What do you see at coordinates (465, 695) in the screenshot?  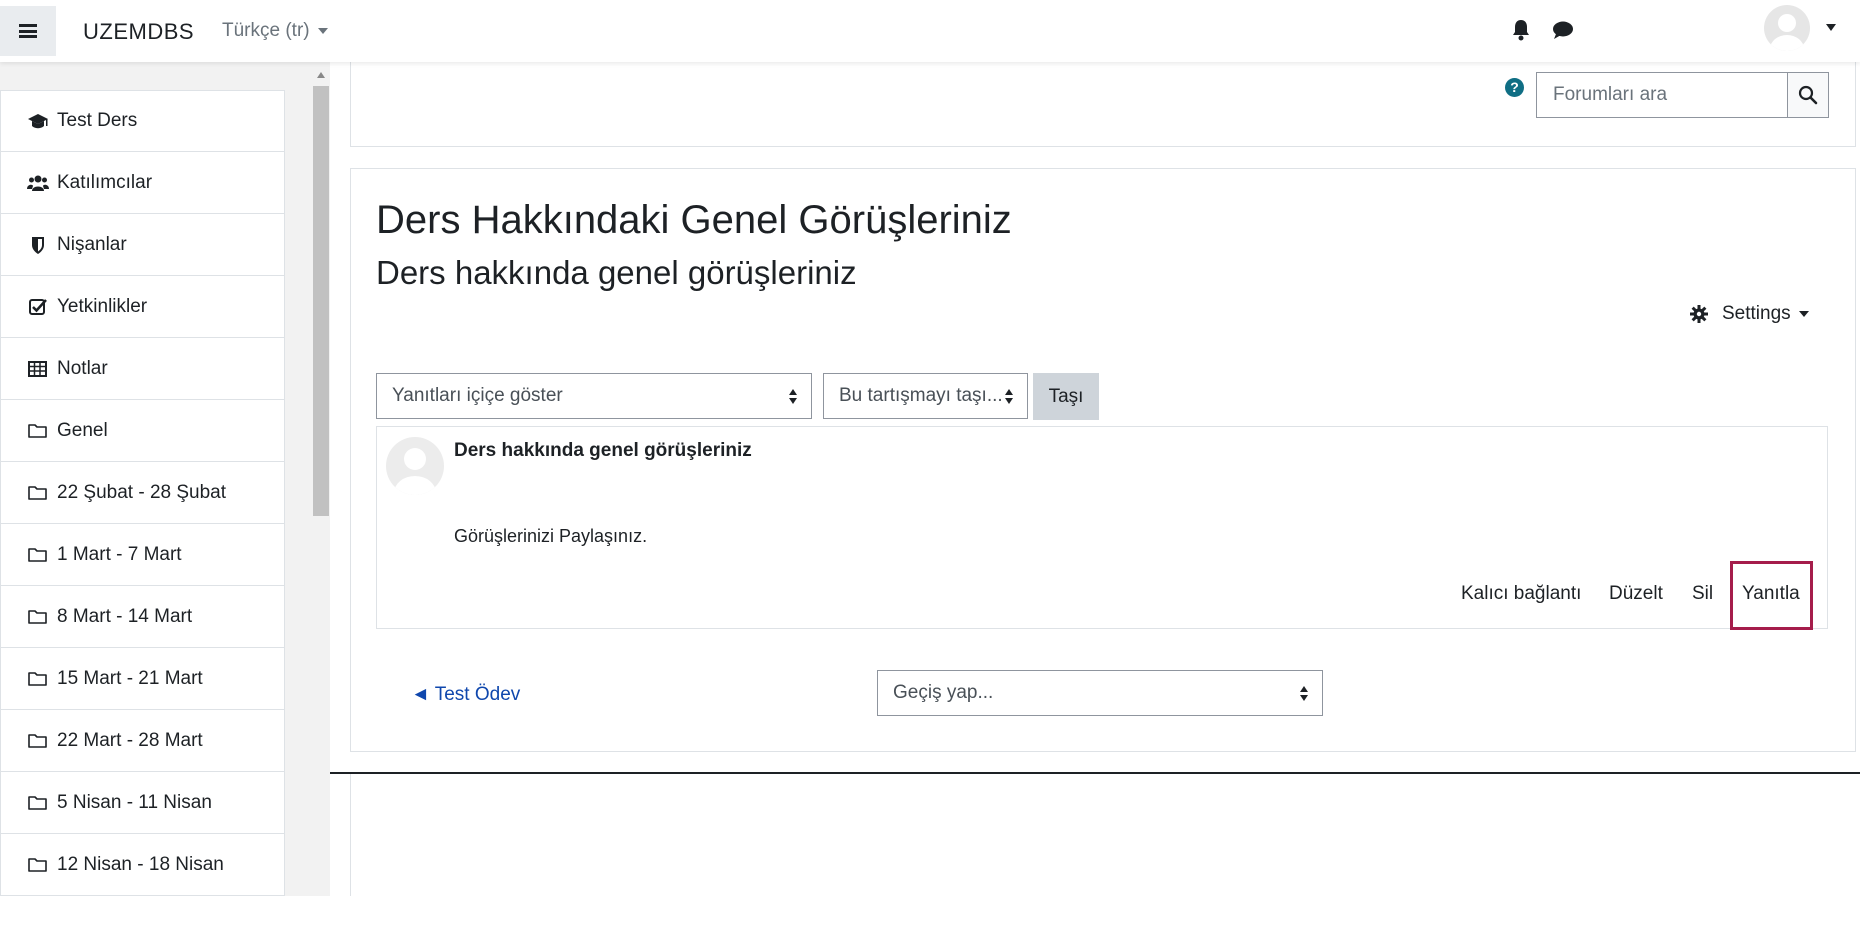 I see `previous-activity-link: ◄ Test Ödev` at bounding box center [465, 695].